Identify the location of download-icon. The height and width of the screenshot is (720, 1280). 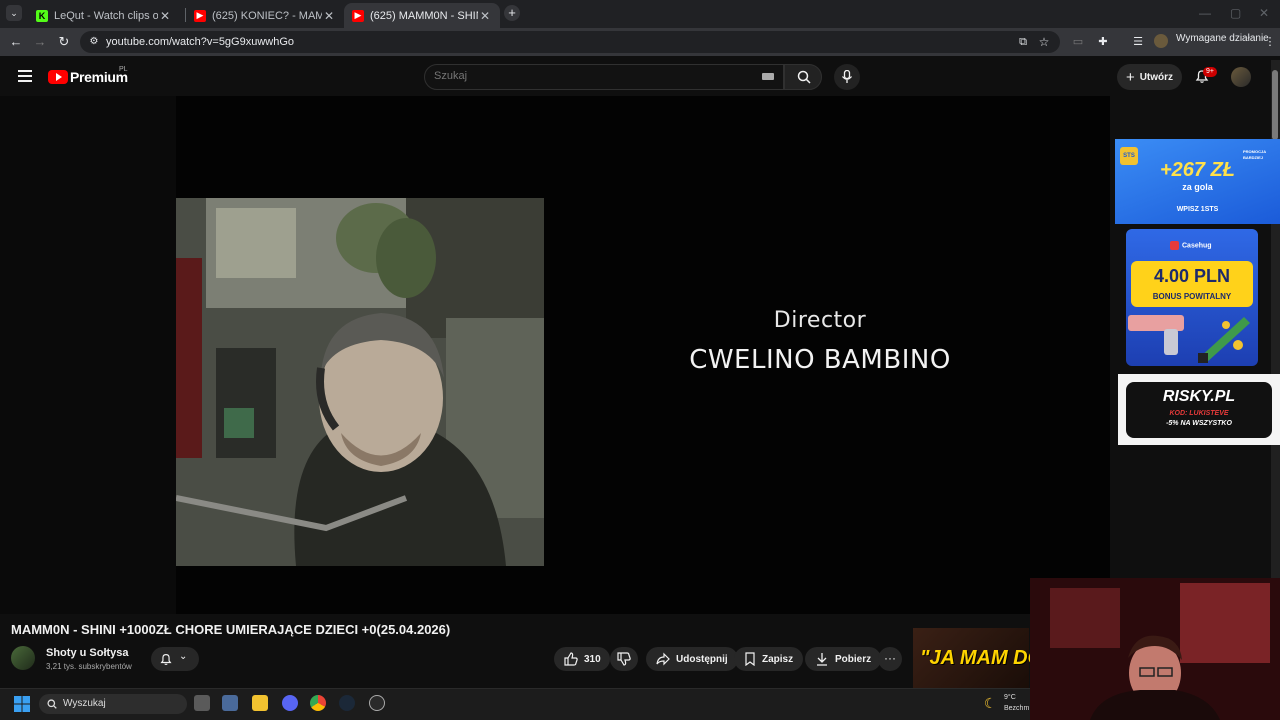
(822, 659).